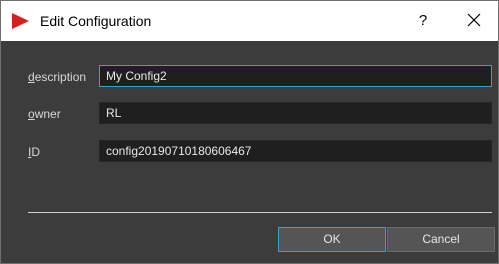 The height and width of the screenshot is (264, 499). Describe the element at coordinates (295, 76) in the screenshot. I see `description-field: My Config2` at that location.